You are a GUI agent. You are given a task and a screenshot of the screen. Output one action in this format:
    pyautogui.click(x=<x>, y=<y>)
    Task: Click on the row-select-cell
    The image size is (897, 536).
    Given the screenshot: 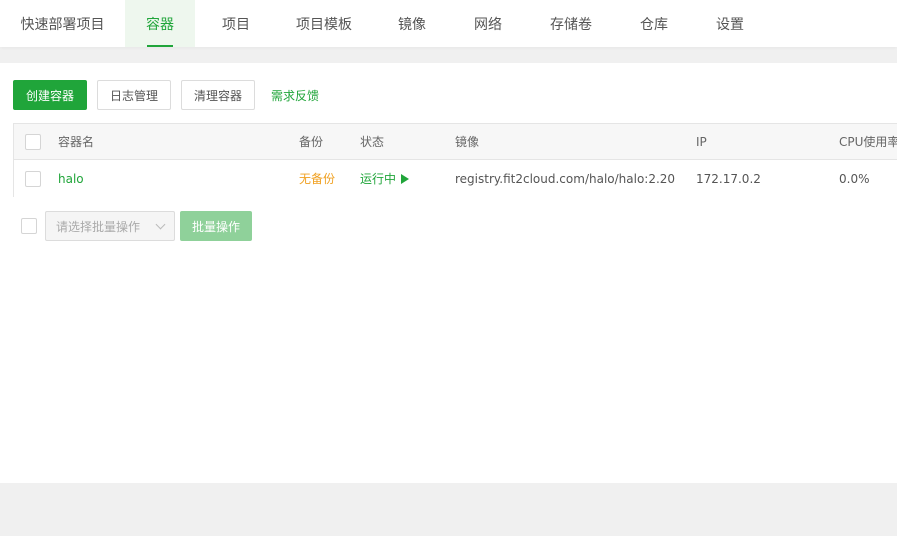 What is the action you would take?
    pyautogui.click(x=33, y=178)
    